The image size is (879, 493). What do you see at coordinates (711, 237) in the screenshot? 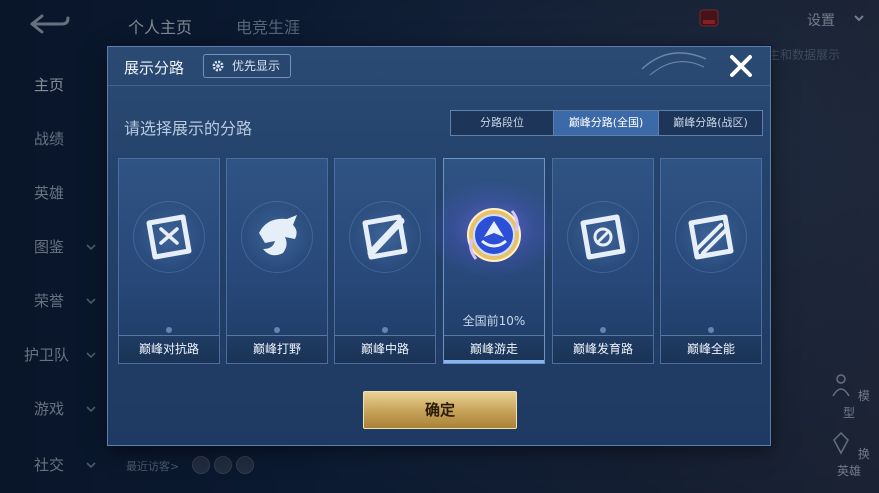
I see `all-round-icon` at bounding box center [711, 237].